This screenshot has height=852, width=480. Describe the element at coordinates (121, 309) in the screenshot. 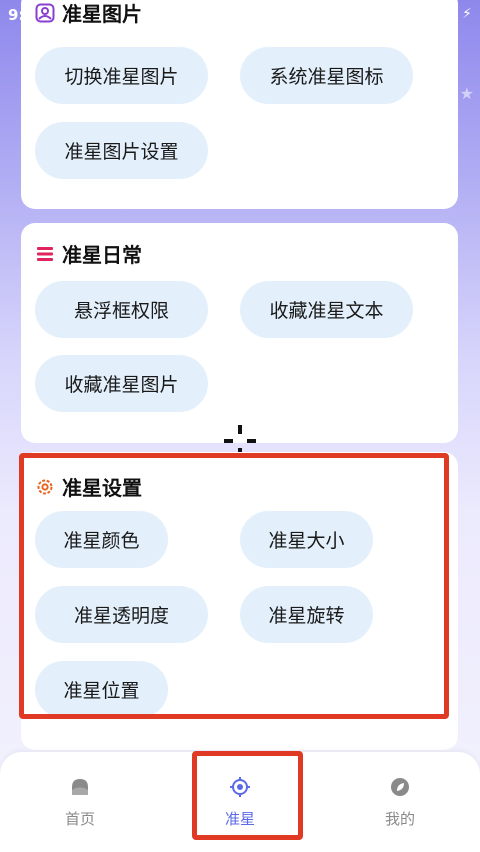

I see `floating-window-permission-button: 悬浮框权限` at that location.